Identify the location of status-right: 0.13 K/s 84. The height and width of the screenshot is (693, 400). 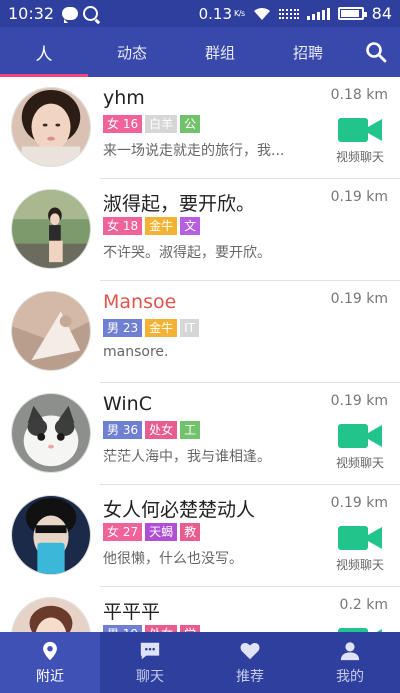
(295, 13).